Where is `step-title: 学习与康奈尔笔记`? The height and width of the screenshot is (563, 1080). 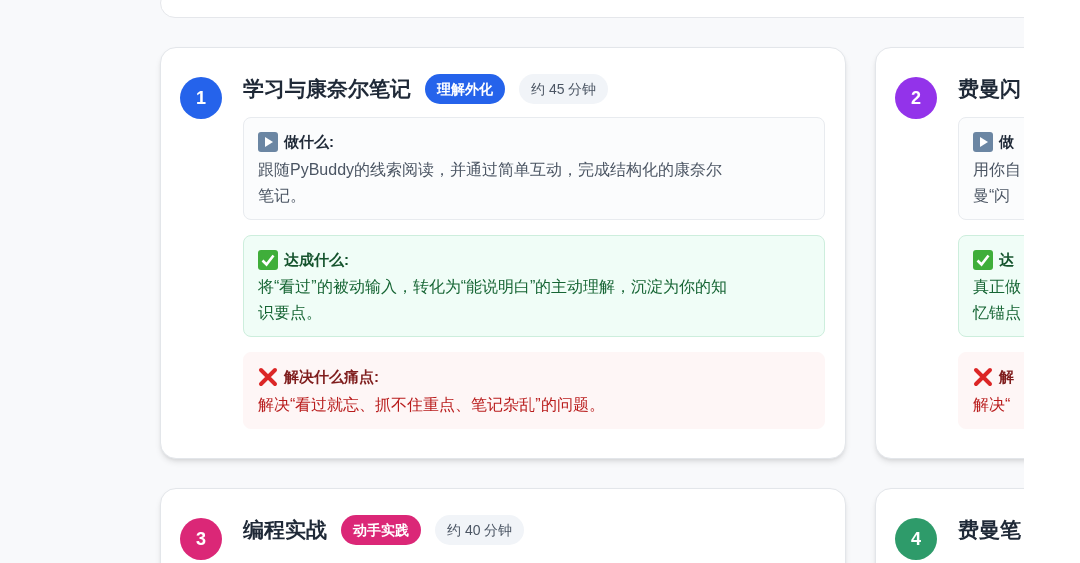
step-title: 学习与康奈尔笔记 is located at coordinates (327, 89).